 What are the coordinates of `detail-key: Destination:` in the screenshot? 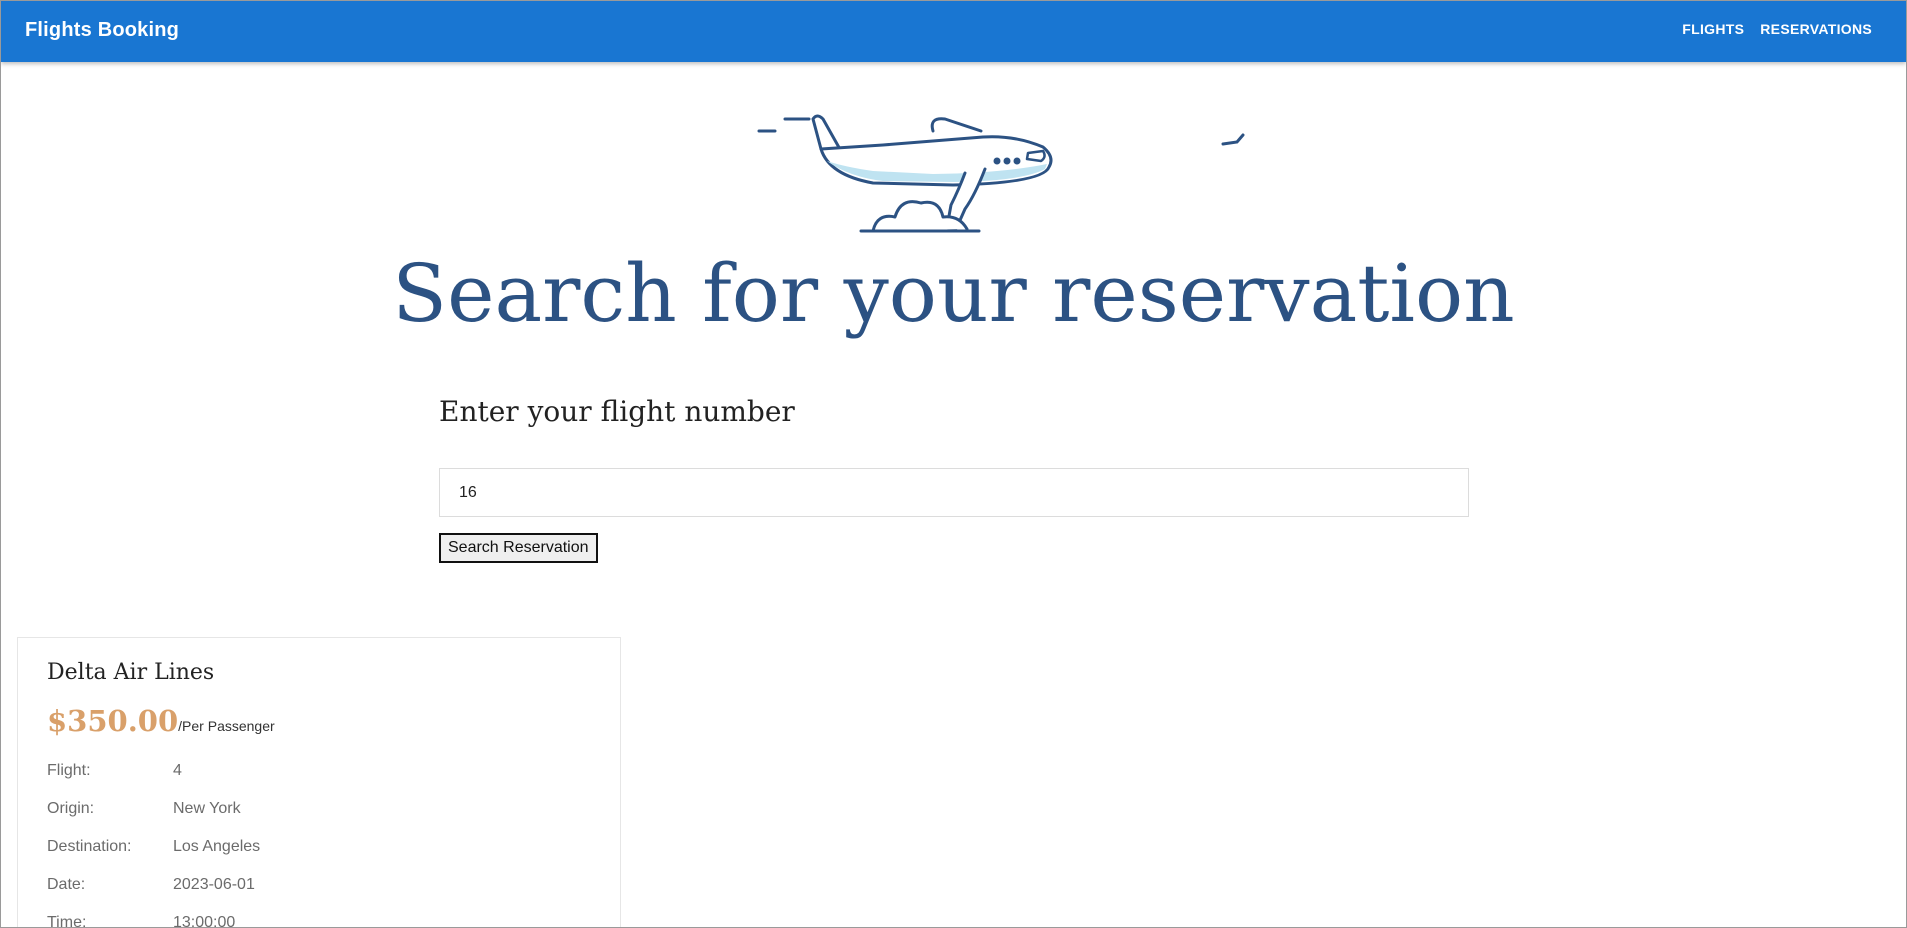 It's located at (89, 846).